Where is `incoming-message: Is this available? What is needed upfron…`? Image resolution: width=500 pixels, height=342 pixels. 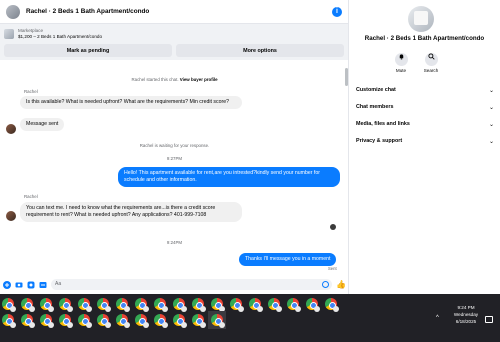
incoming-message: Is this available? What is needed upfron… is located at coordinates (131, 102).